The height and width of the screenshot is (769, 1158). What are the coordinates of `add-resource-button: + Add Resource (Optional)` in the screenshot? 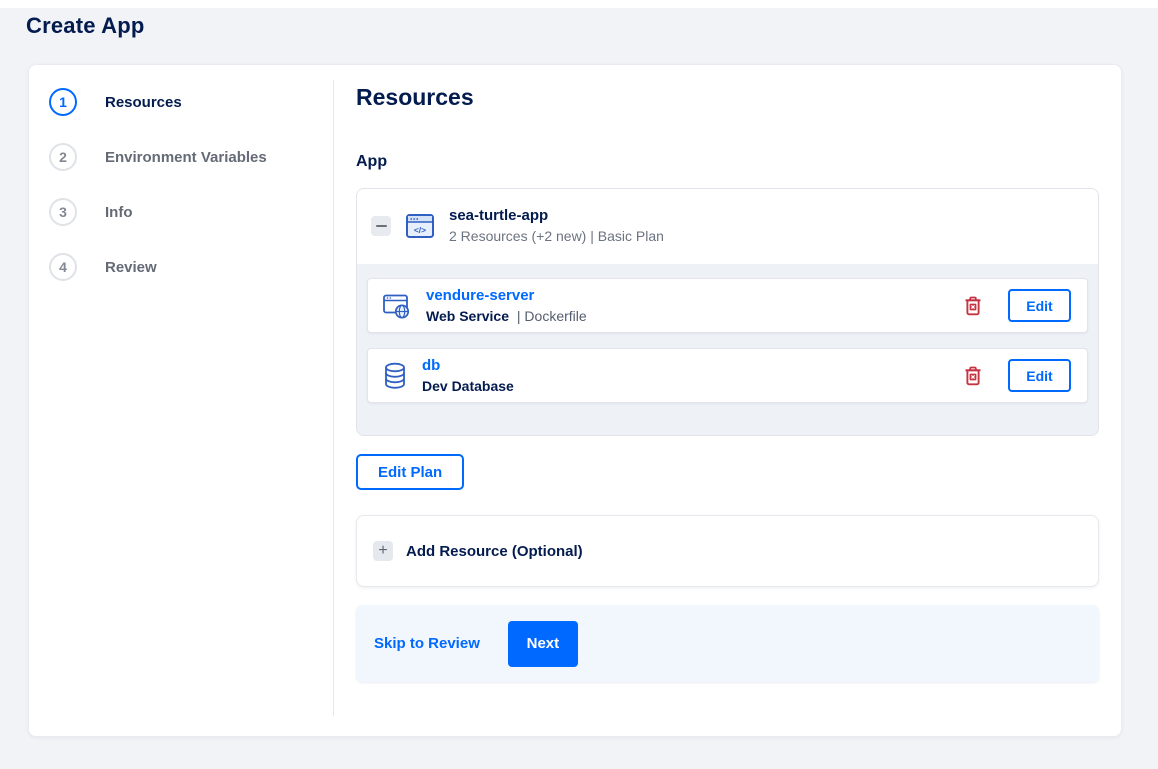 It's located at (727, 551).